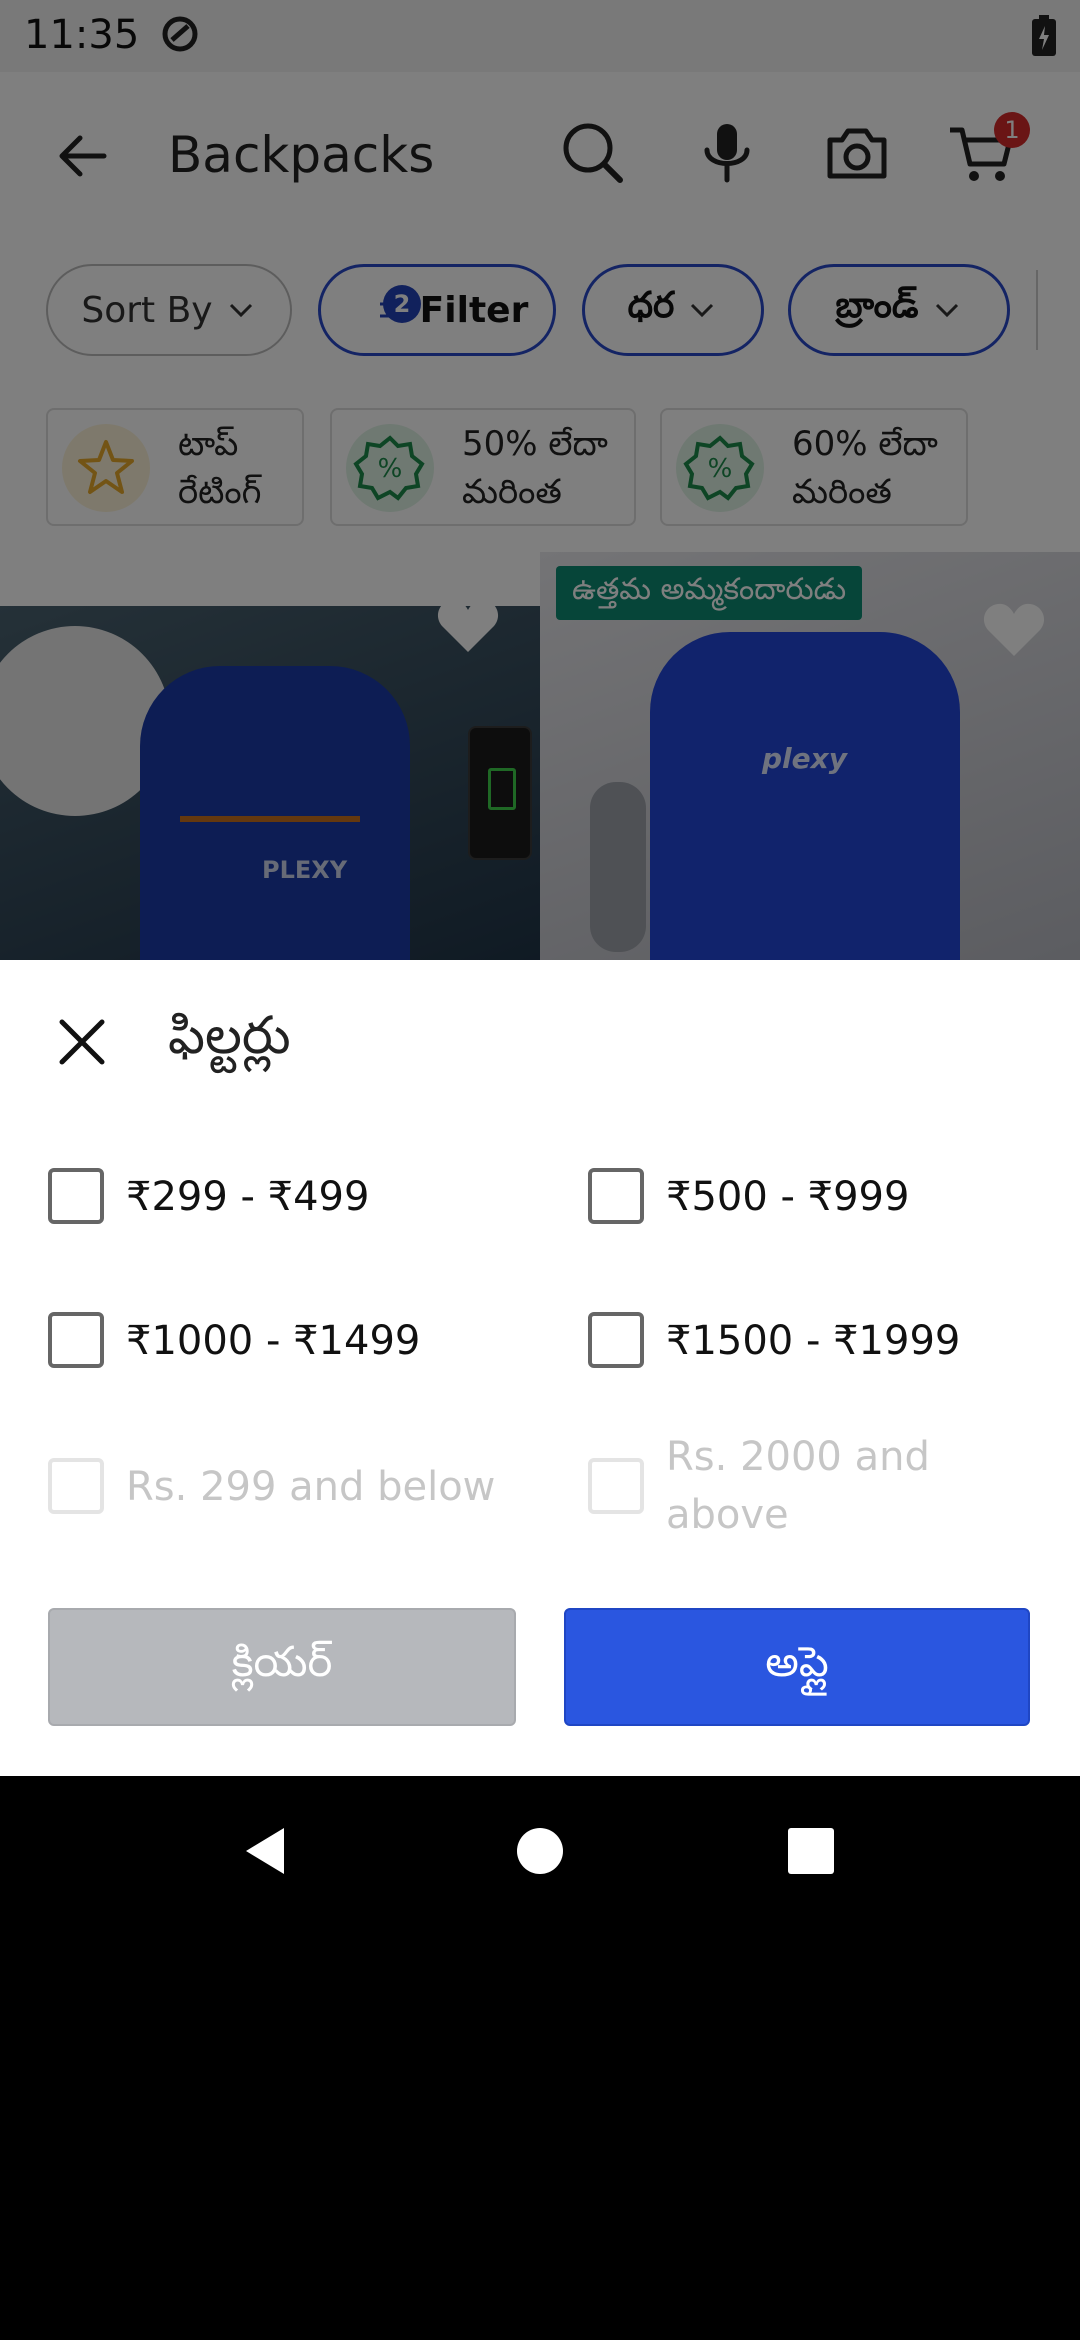 This screenshot has width=1080, height=2340. I want to click on apply-button: అప్లై, so click(797, 1667).